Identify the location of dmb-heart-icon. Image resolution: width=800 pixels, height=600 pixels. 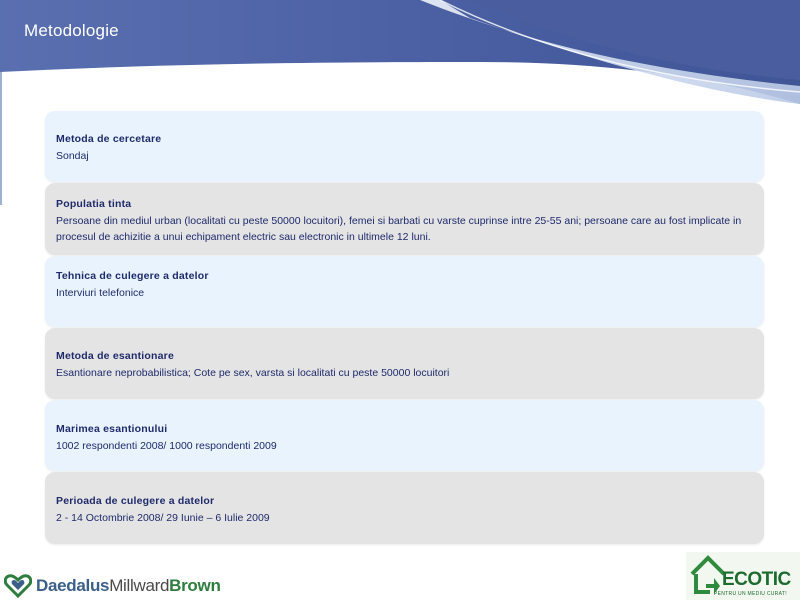
(18, 586).